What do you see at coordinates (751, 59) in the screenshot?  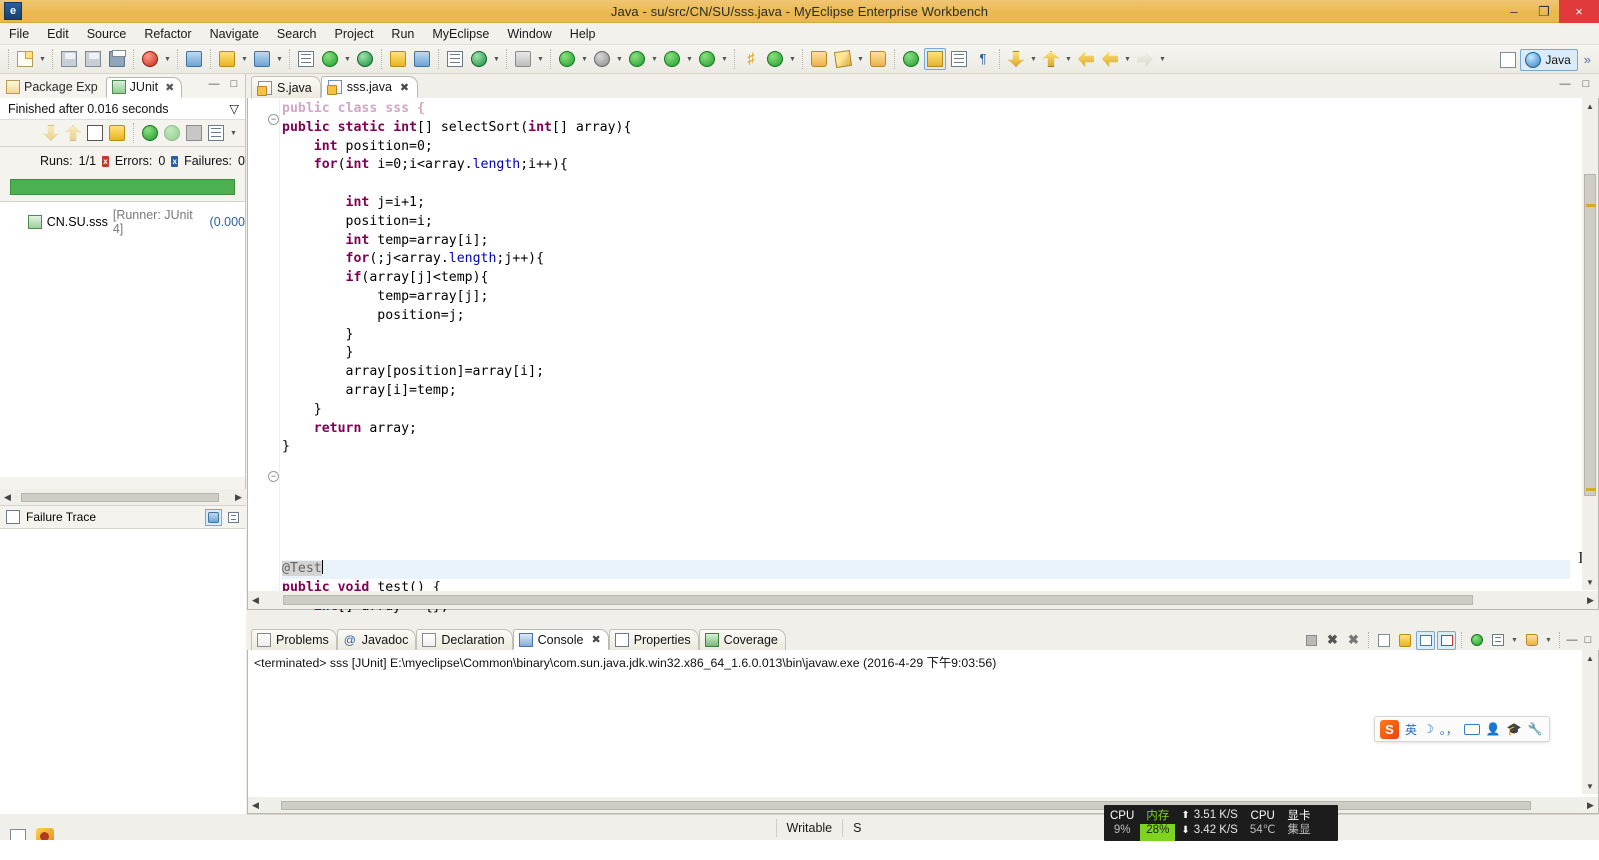 I see `new-java-package-icon: ♯` at bounding box center [751, 59].